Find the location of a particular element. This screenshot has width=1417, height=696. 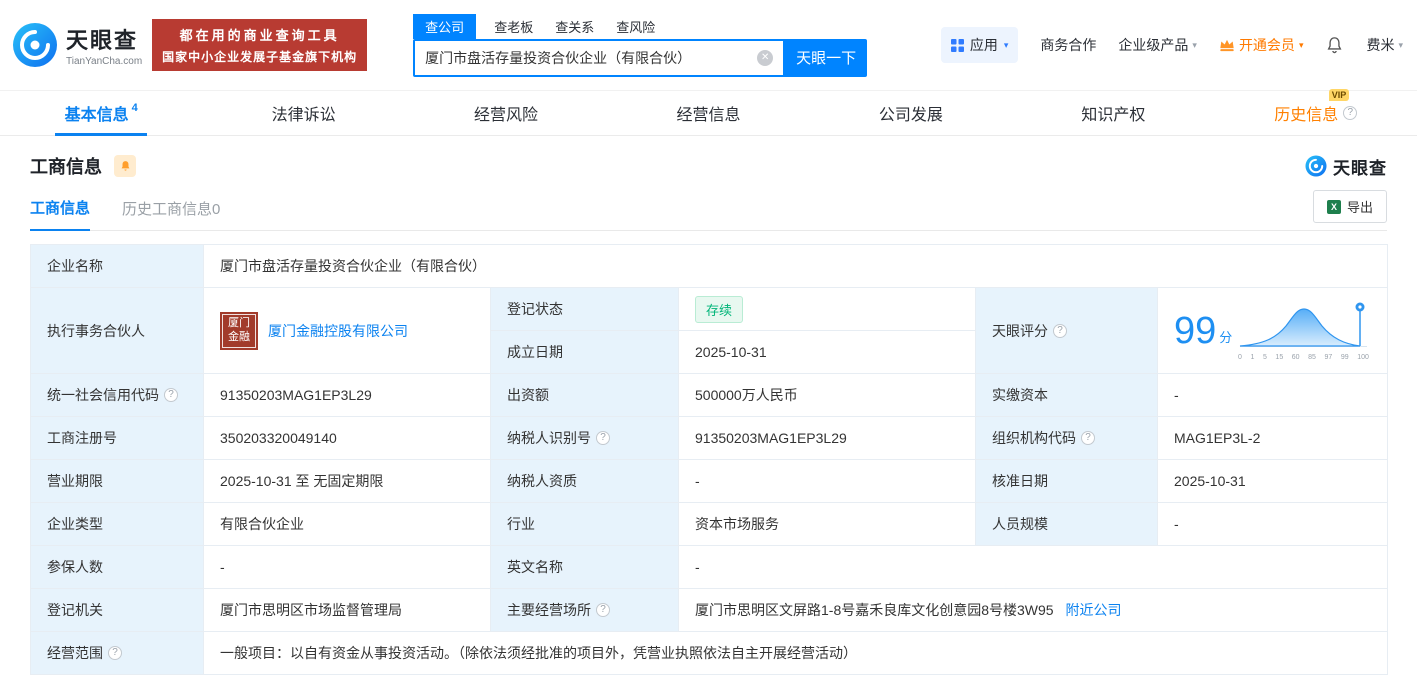

logo-title: 天眼查 is located at coordinates (102, 40).